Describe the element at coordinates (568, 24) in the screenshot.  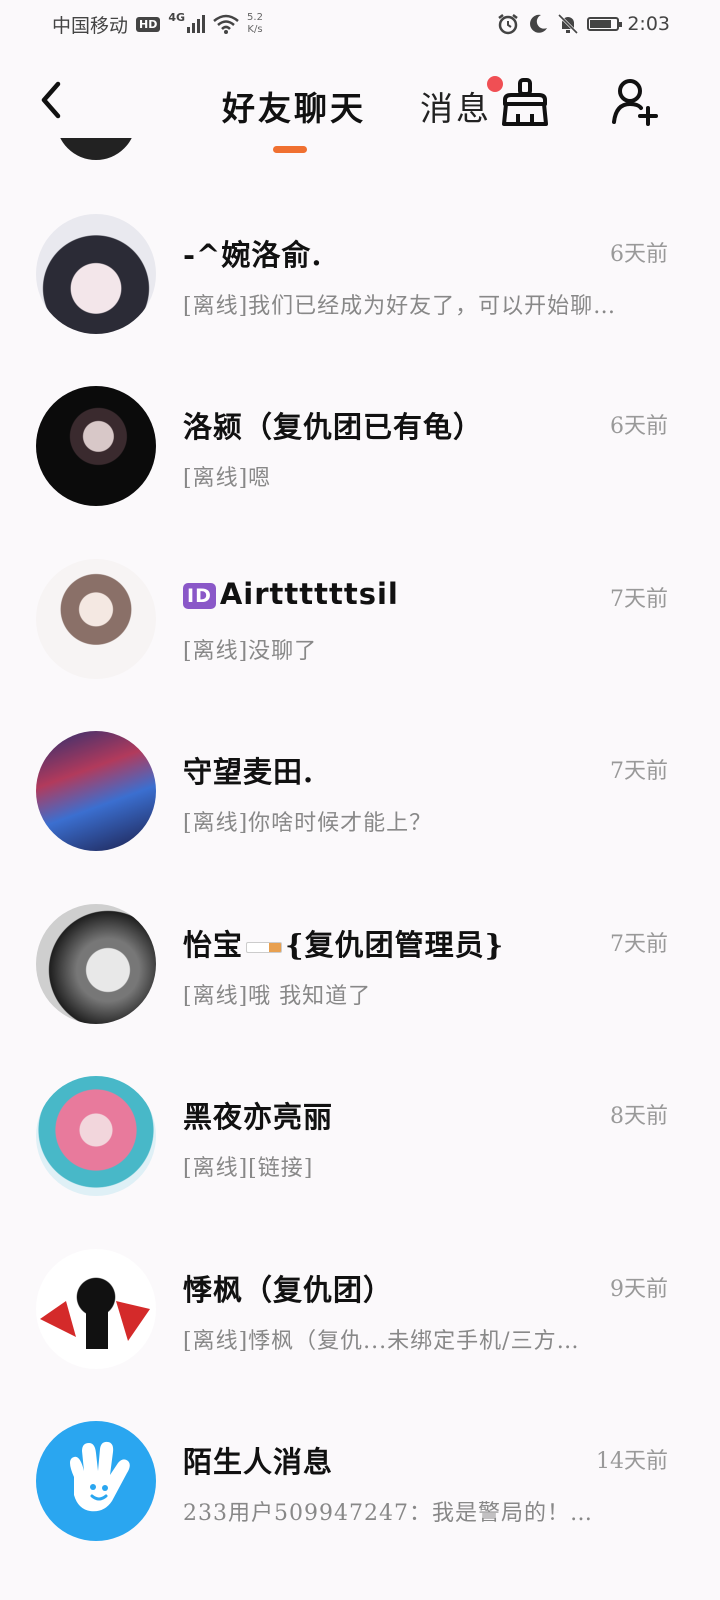
I see `mute-bell-icon` at that location.